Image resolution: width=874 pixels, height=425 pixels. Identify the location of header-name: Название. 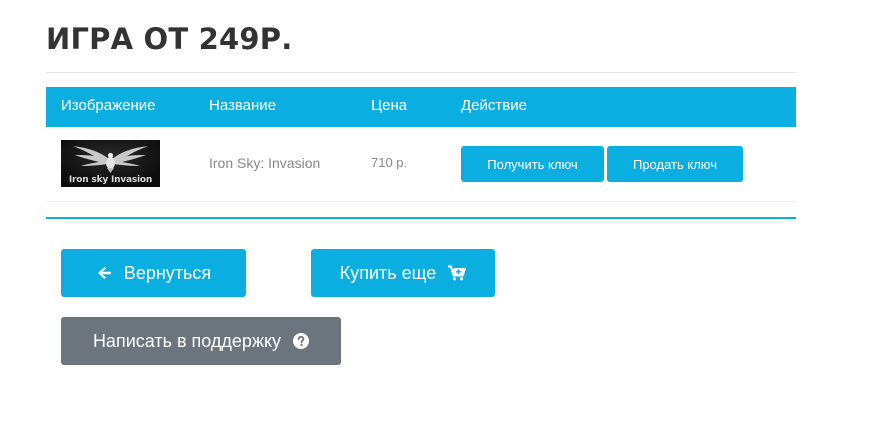
(243, 105).